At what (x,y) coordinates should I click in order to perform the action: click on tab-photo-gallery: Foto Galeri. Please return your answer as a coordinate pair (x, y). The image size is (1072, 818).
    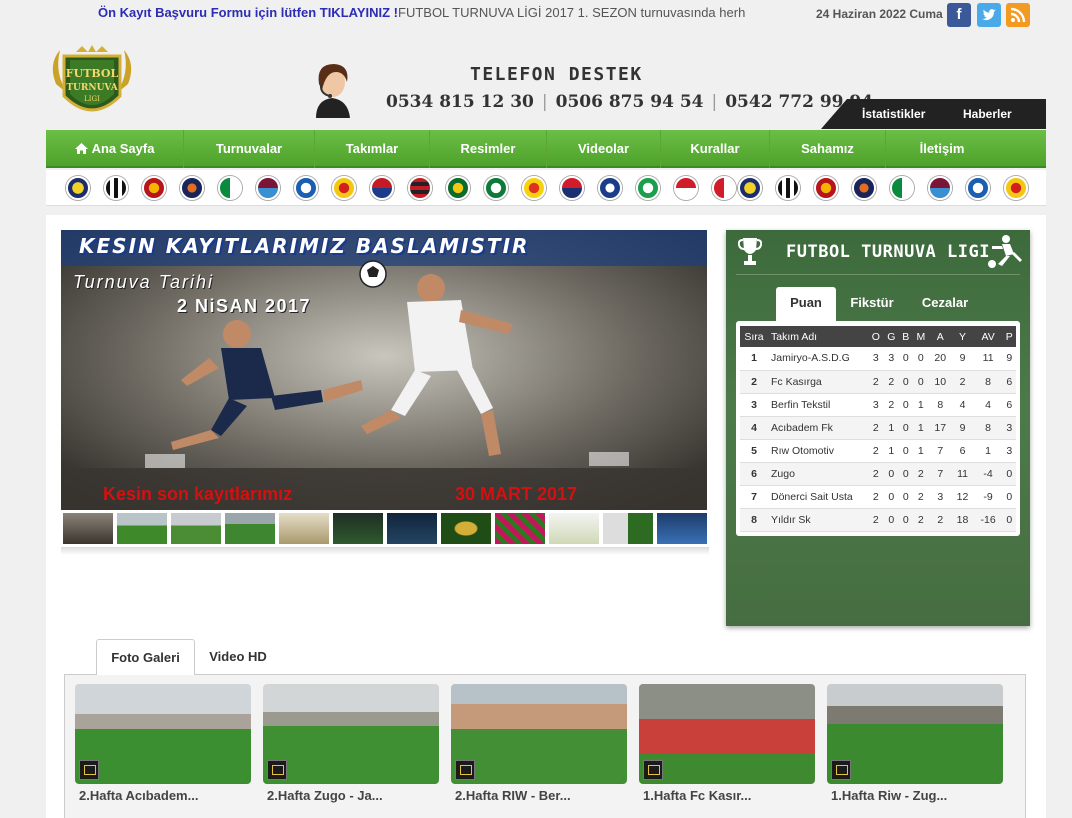
    Looking at the image, I should click on (145, 657).